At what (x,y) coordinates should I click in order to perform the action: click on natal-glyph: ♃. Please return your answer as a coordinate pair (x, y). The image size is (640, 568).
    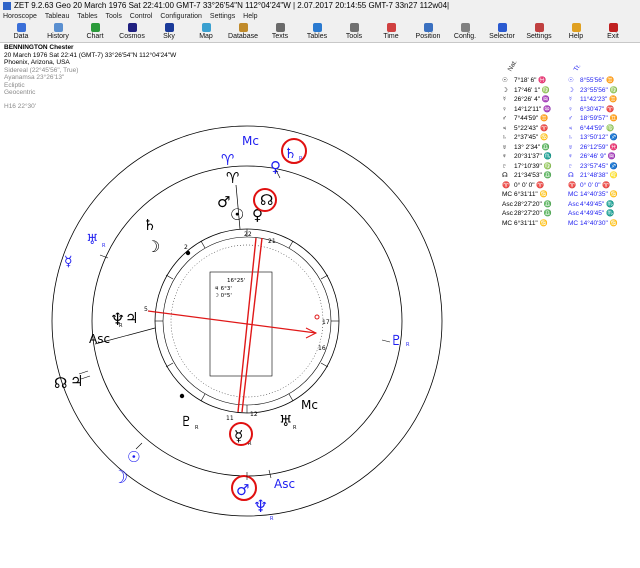
    Looking at the image, I should click on (504, 128).